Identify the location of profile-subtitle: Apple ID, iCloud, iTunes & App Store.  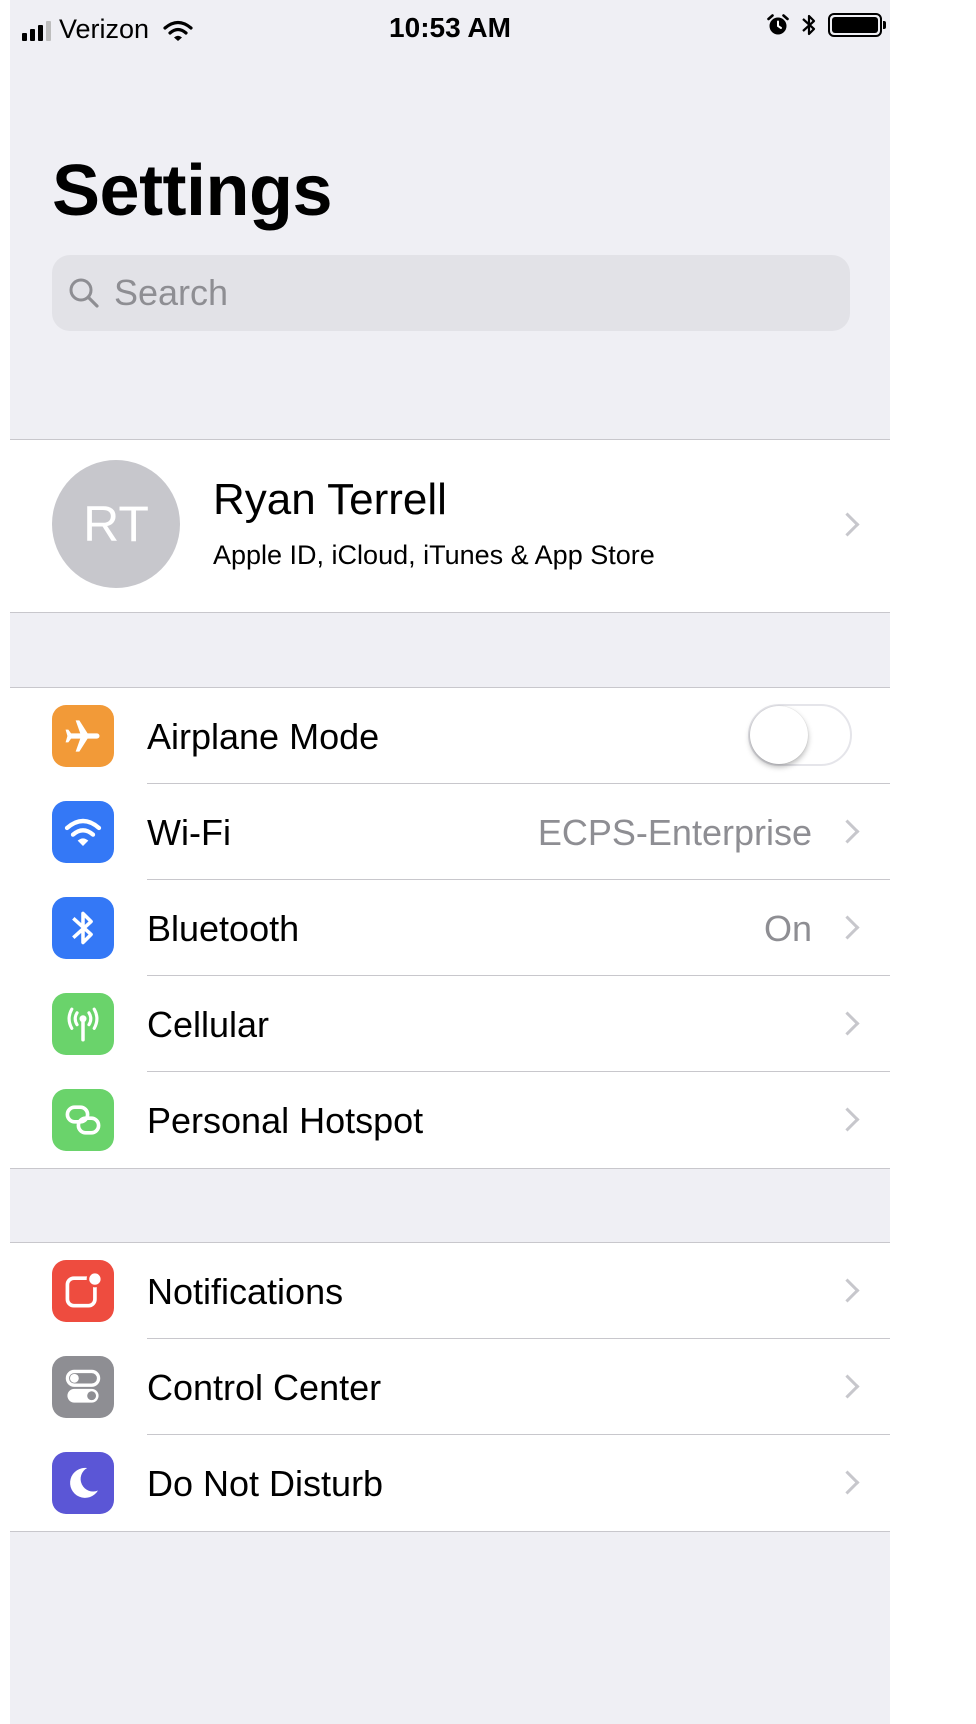
(434, 555).